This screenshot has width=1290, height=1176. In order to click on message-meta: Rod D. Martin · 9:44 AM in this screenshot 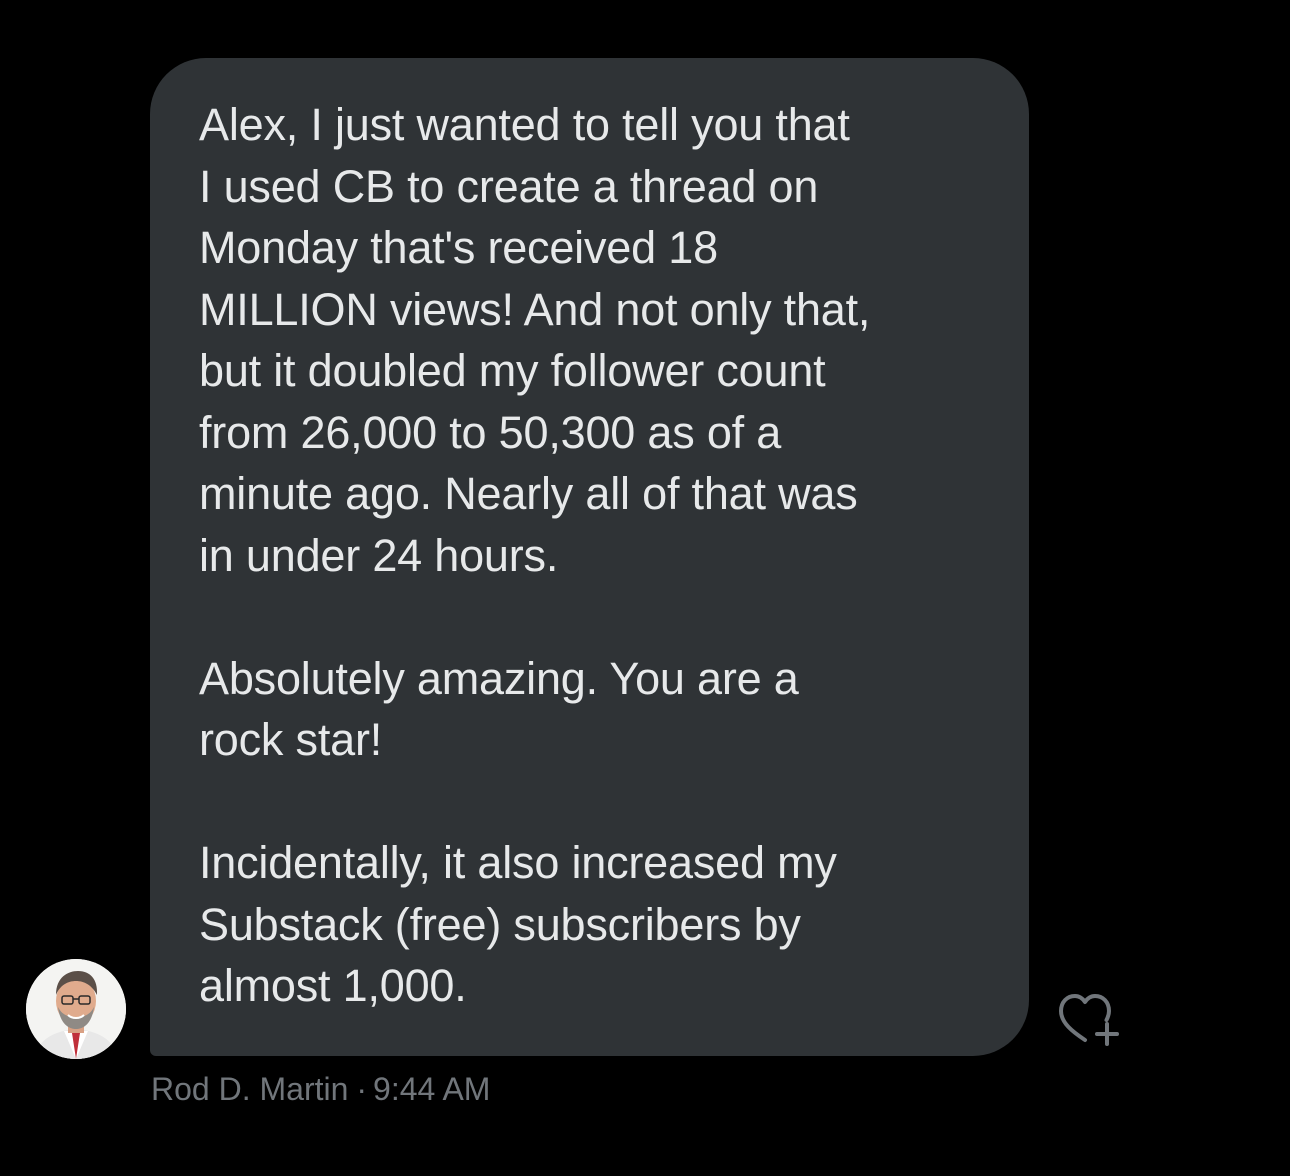, I will do `click(320, 1089)`.